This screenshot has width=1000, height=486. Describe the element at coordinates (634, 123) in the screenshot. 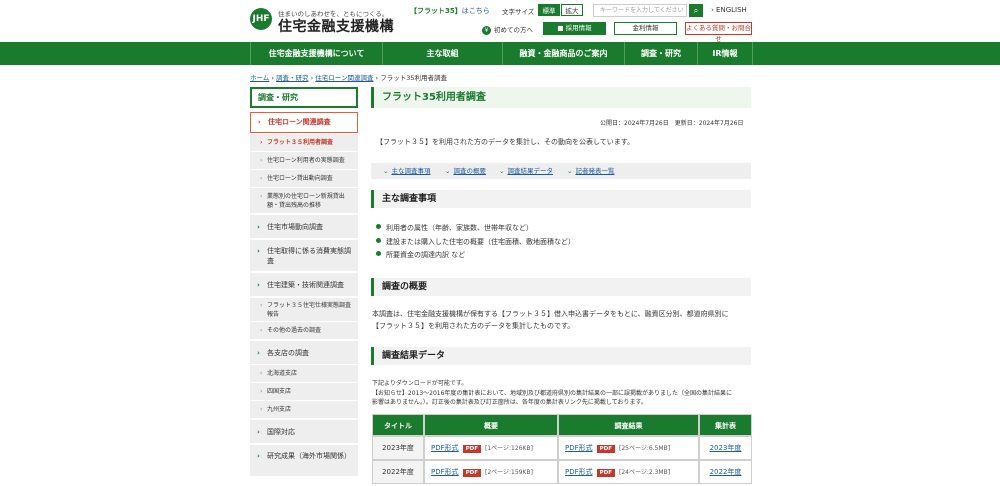

I see `published-date: 公開日：2024年7月26日` at that location.